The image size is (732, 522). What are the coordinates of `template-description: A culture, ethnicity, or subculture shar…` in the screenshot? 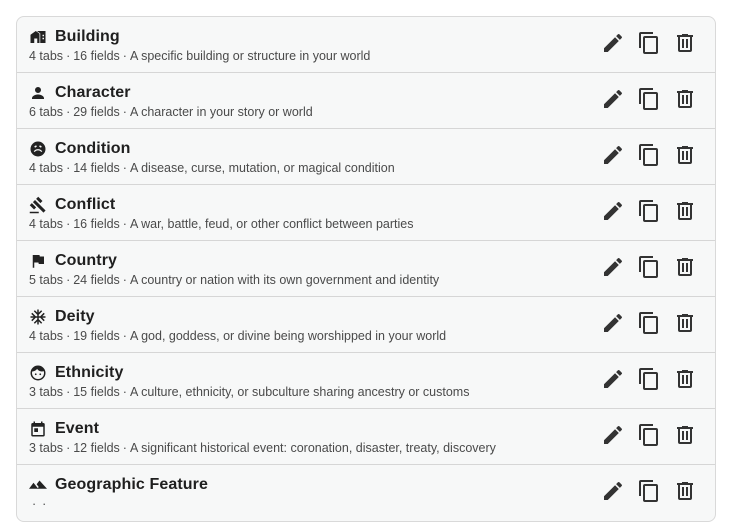 It's located at (299, 392).